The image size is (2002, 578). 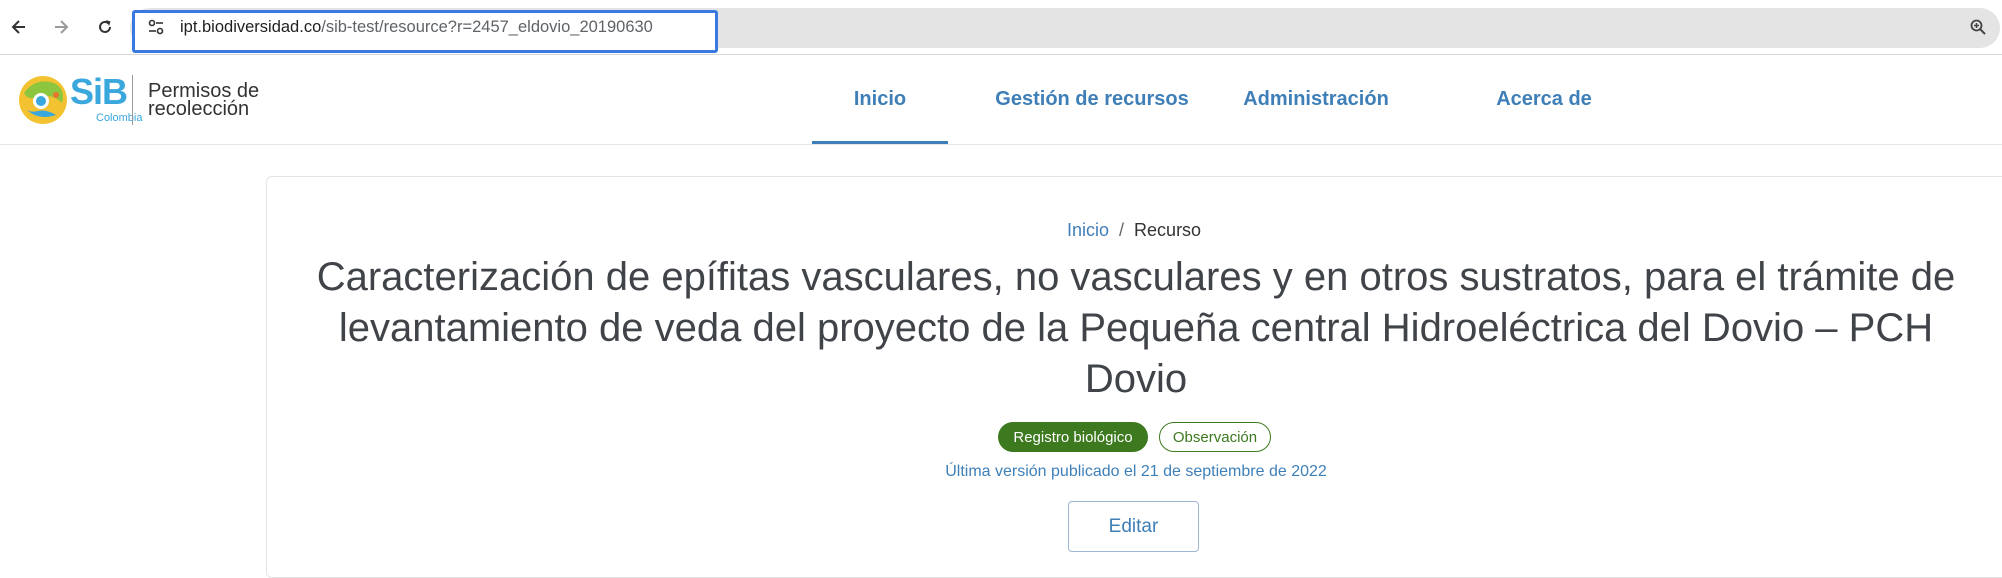 I want to click on zoom-icon, so click(x=1978, y=27).